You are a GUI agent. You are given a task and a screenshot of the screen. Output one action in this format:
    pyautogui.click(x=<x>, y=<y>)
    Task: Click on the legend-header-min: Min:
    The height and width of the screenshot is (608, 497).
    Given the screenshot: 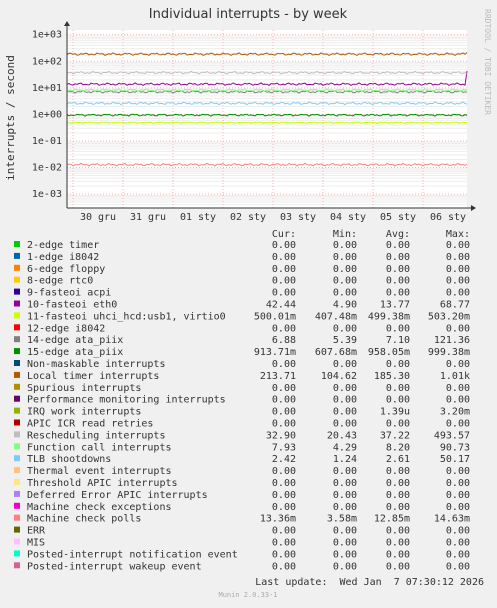 What is the action you would take?
    pyautogui.click(x=345, y=234)
    